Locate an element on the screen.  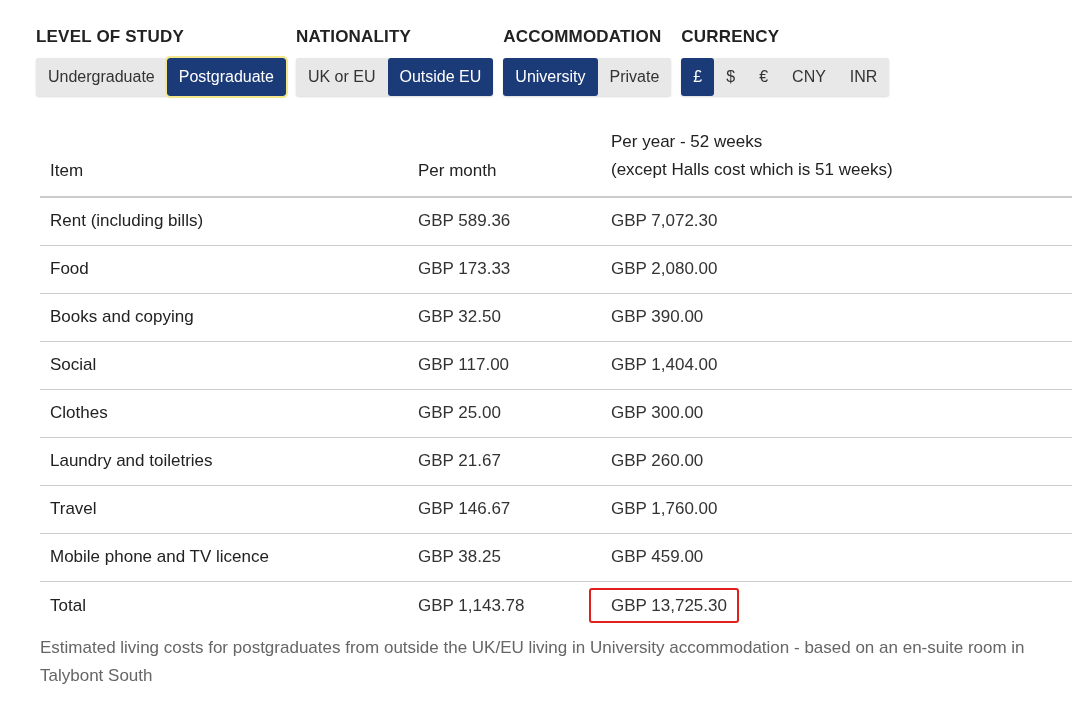
table-cell-text: GBP 32.50 is located at coordinates (459, 317).